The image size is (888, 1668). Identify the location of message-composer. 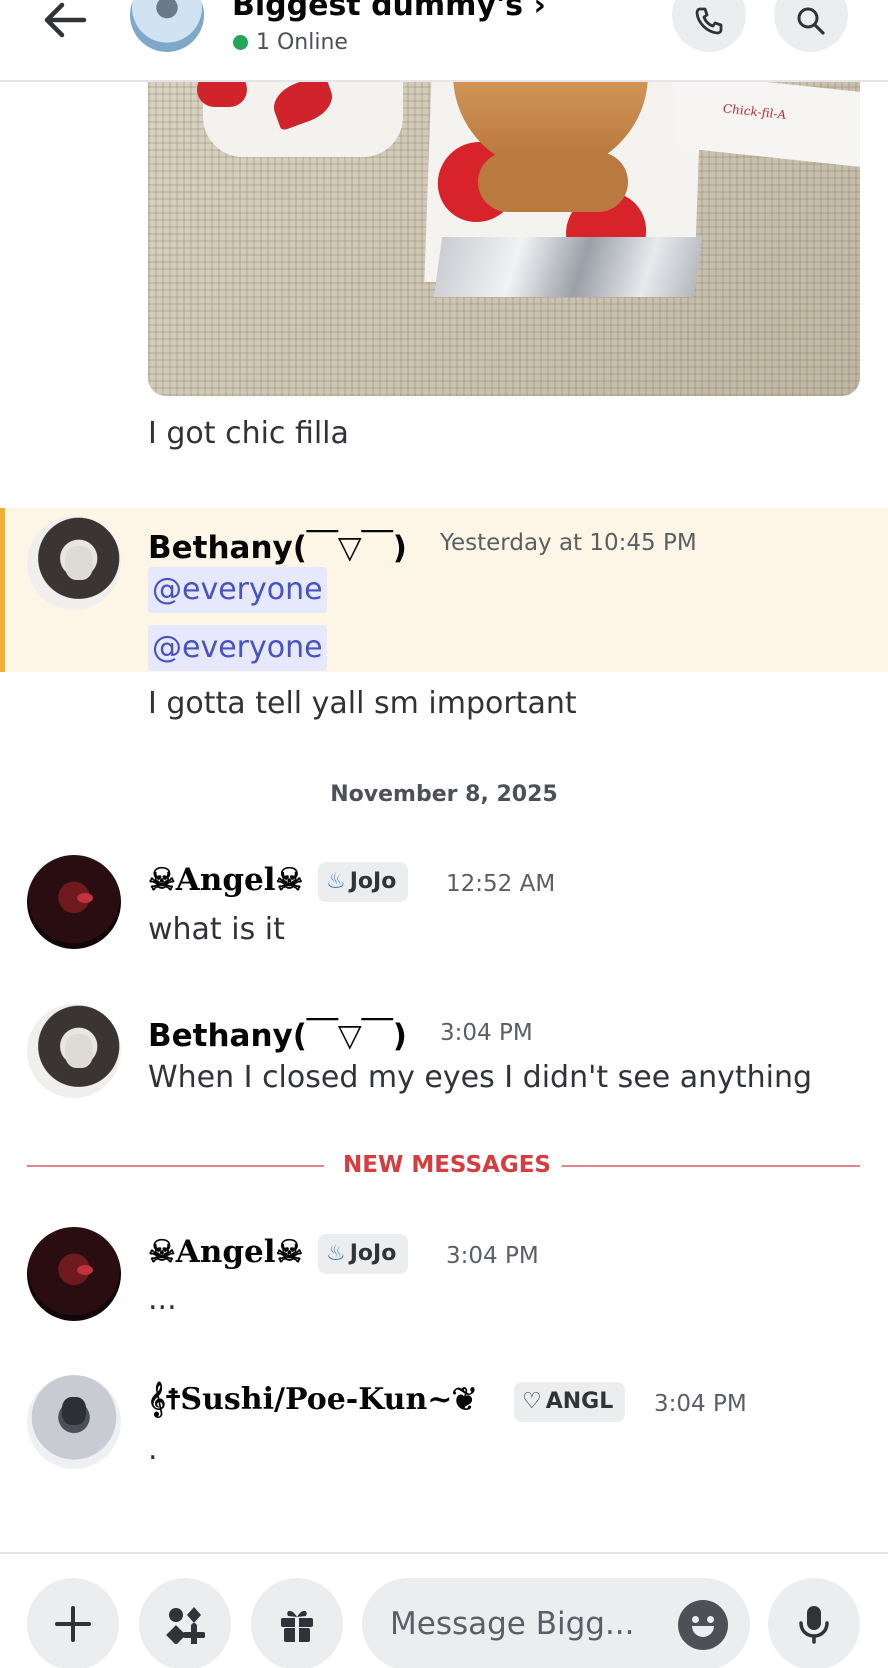
(444, 1610).